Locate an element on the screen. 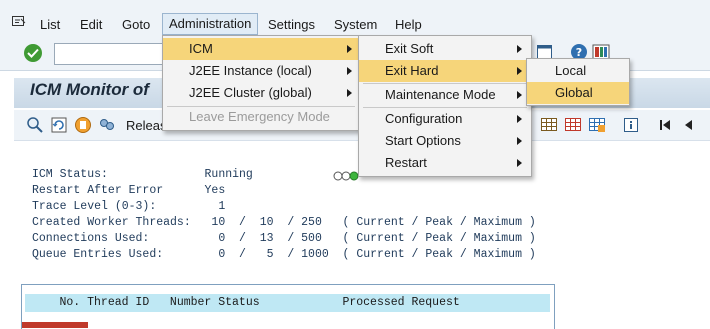 The image size is (710, 329). menu-help: Help is located at coordinates (408, 25).